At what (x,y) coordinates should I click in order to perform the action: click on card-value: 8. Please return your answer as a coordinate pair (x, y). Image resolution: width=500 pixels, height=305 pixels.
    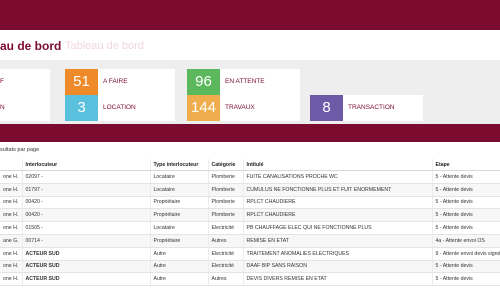
    Looking at the image, I should click on (326, 108).